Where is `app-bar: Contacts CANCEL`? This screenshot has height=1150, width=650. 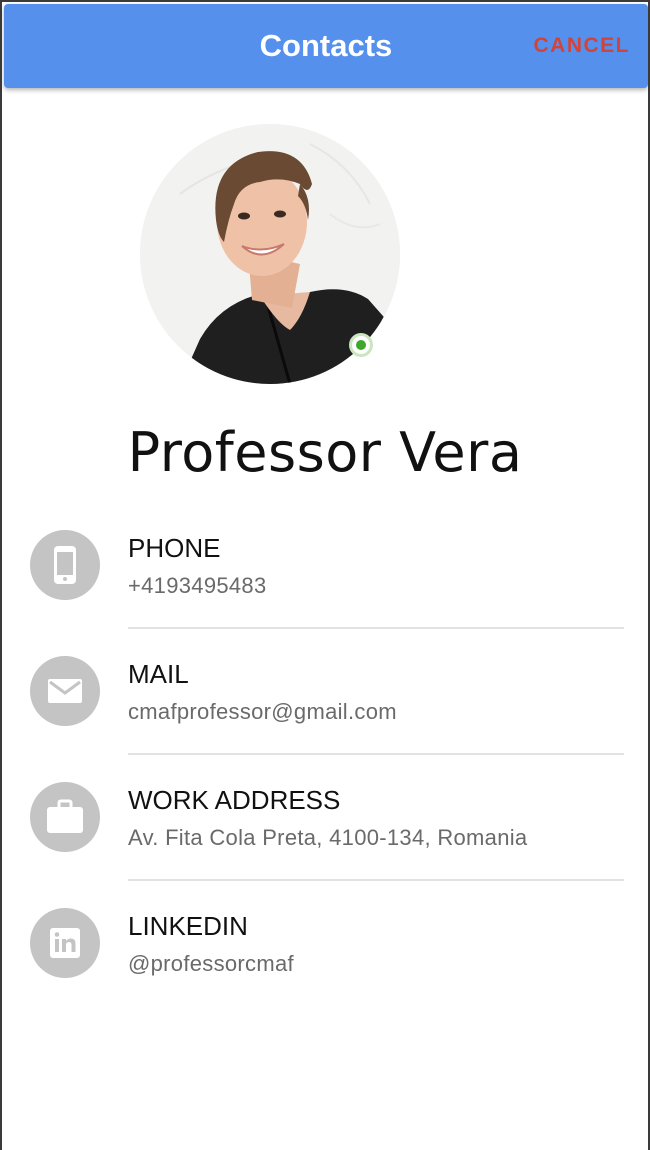 app-bar: Contacts CANCEL is located at coordinates (326, 46).